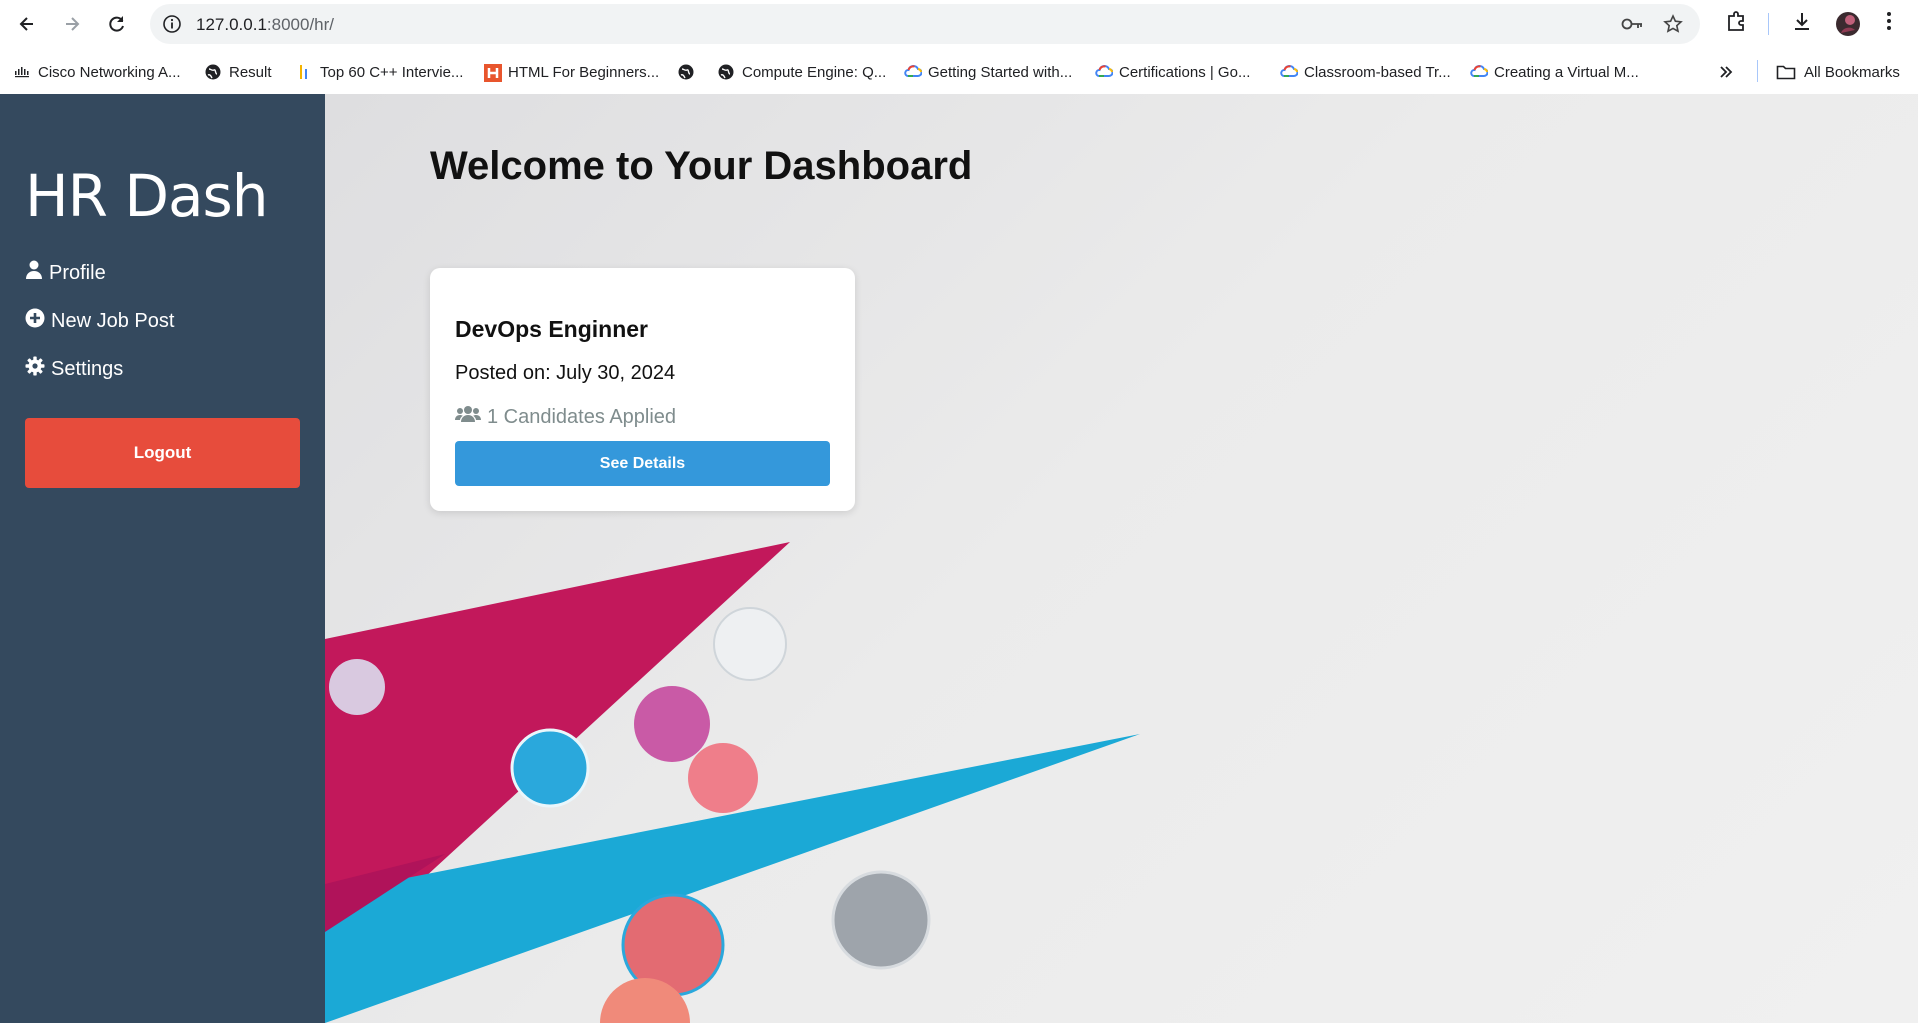 This screenshot has height=1023, width=1918. I want to click on page-title: Welcome to Your Dashboard, so click(701, 166).